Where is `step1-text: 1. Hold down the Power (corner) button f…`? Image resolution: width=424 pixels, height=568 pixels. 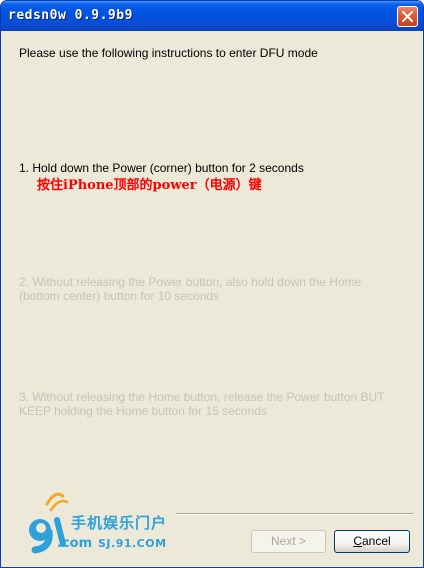 step1-text: 1. Hold down the Power (corner) button f… is located at coordinates (161, 168).